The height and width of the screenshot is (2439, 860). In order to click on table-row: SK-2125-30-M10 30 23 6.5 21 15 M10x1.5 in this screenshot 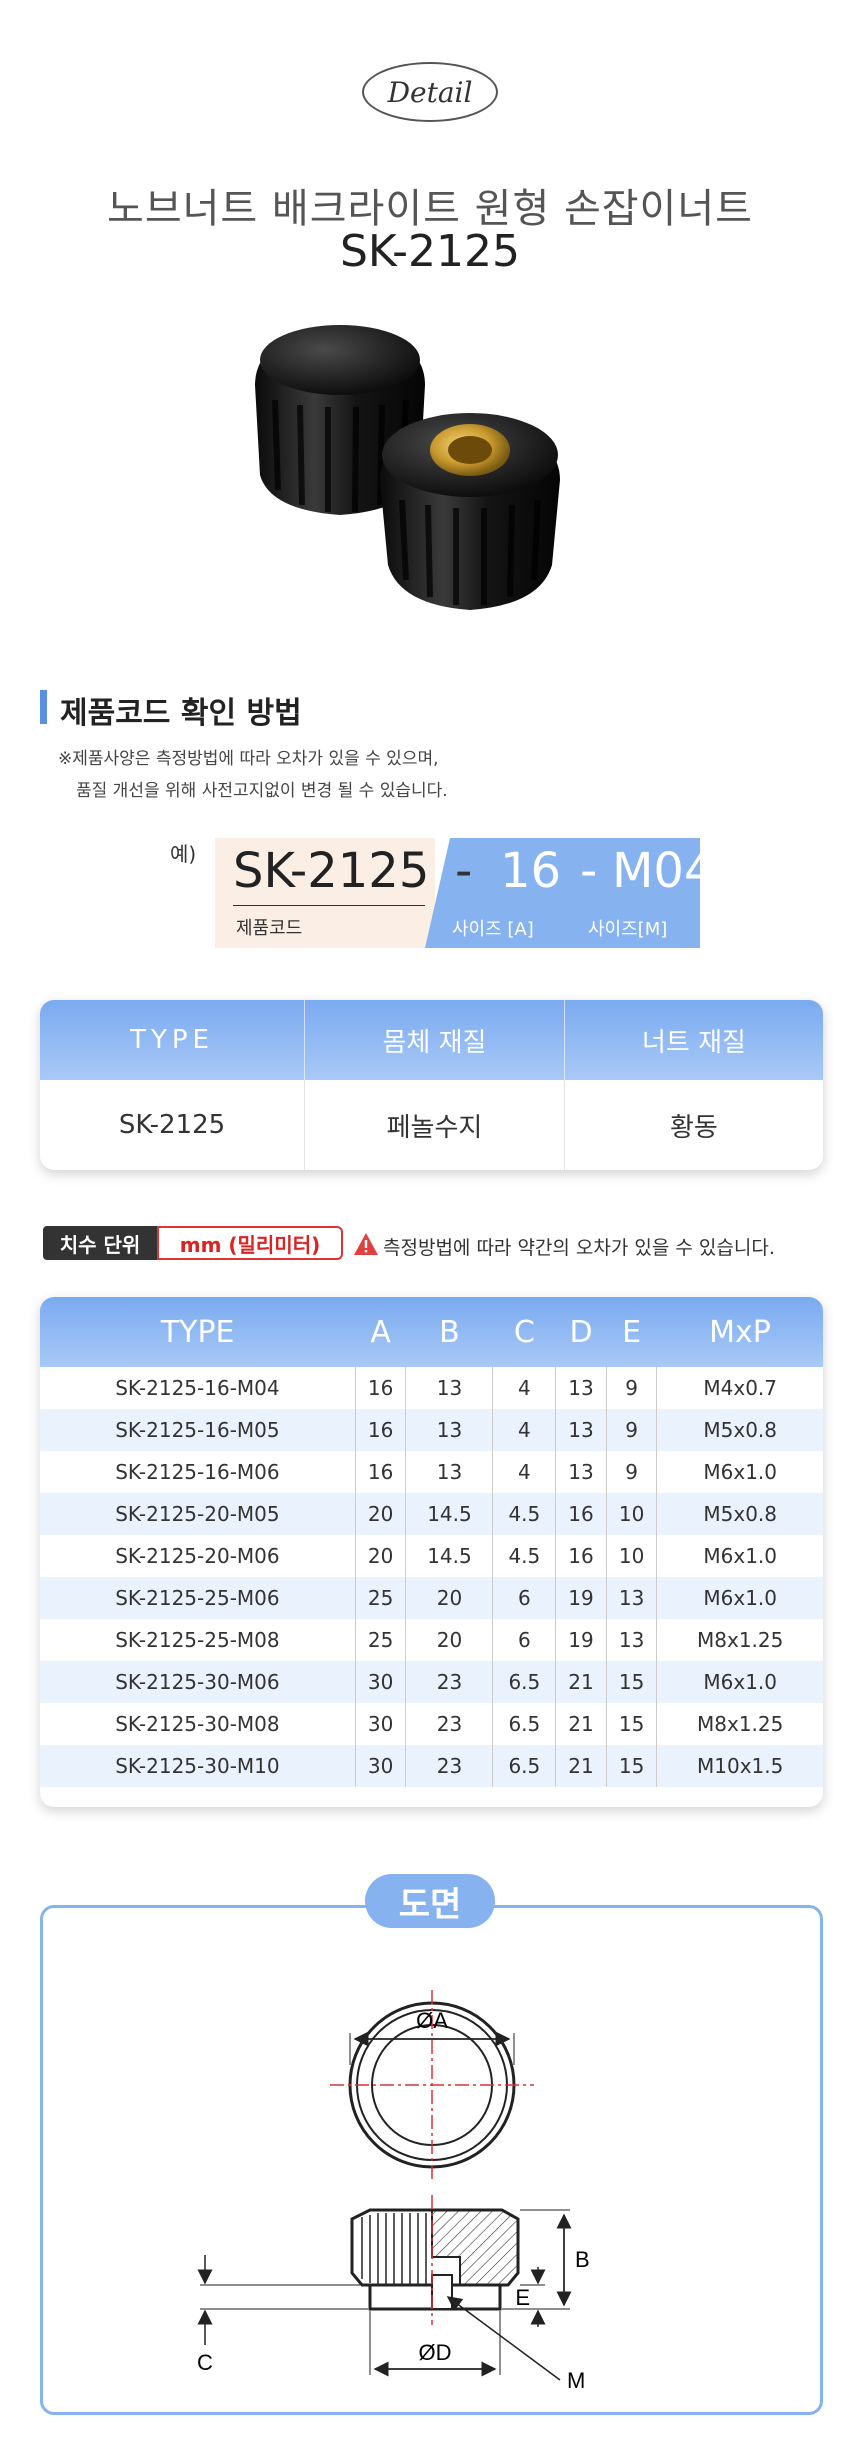, I will do `click(431, 1766)`.